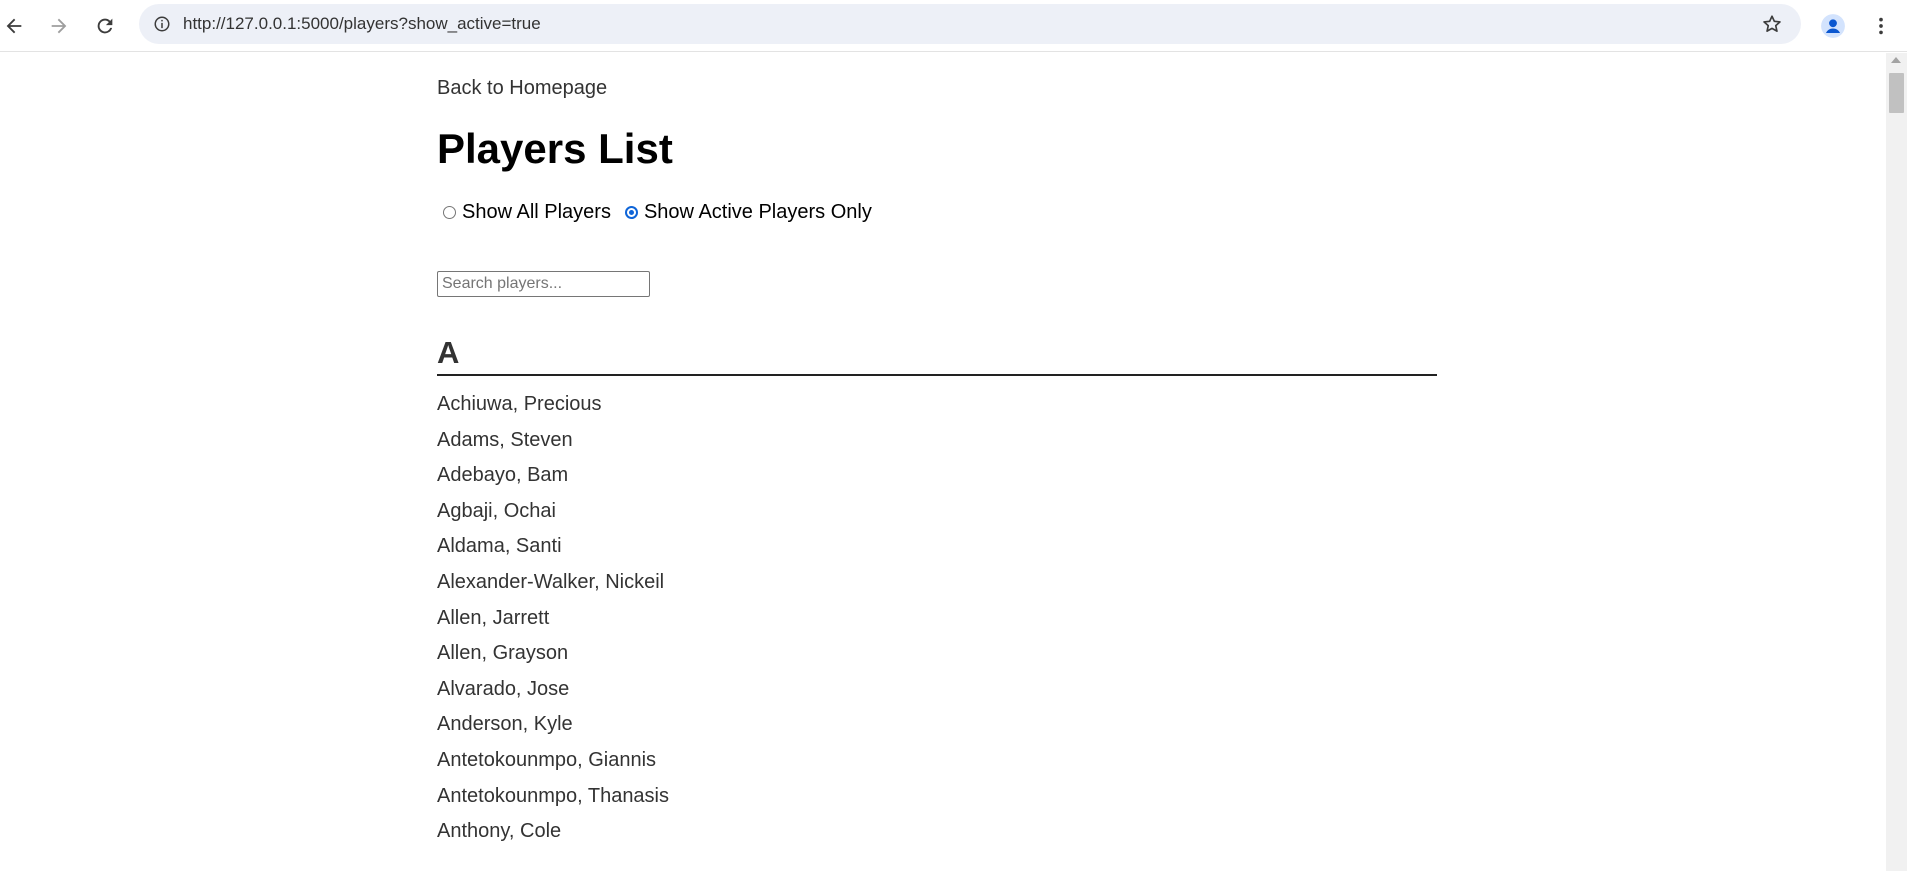 This screenshot has height=871, width=1907. What do you see at coordinates (543, 284) in the screenshot?
I see `search-players-input` at bounding box center [543, 284].